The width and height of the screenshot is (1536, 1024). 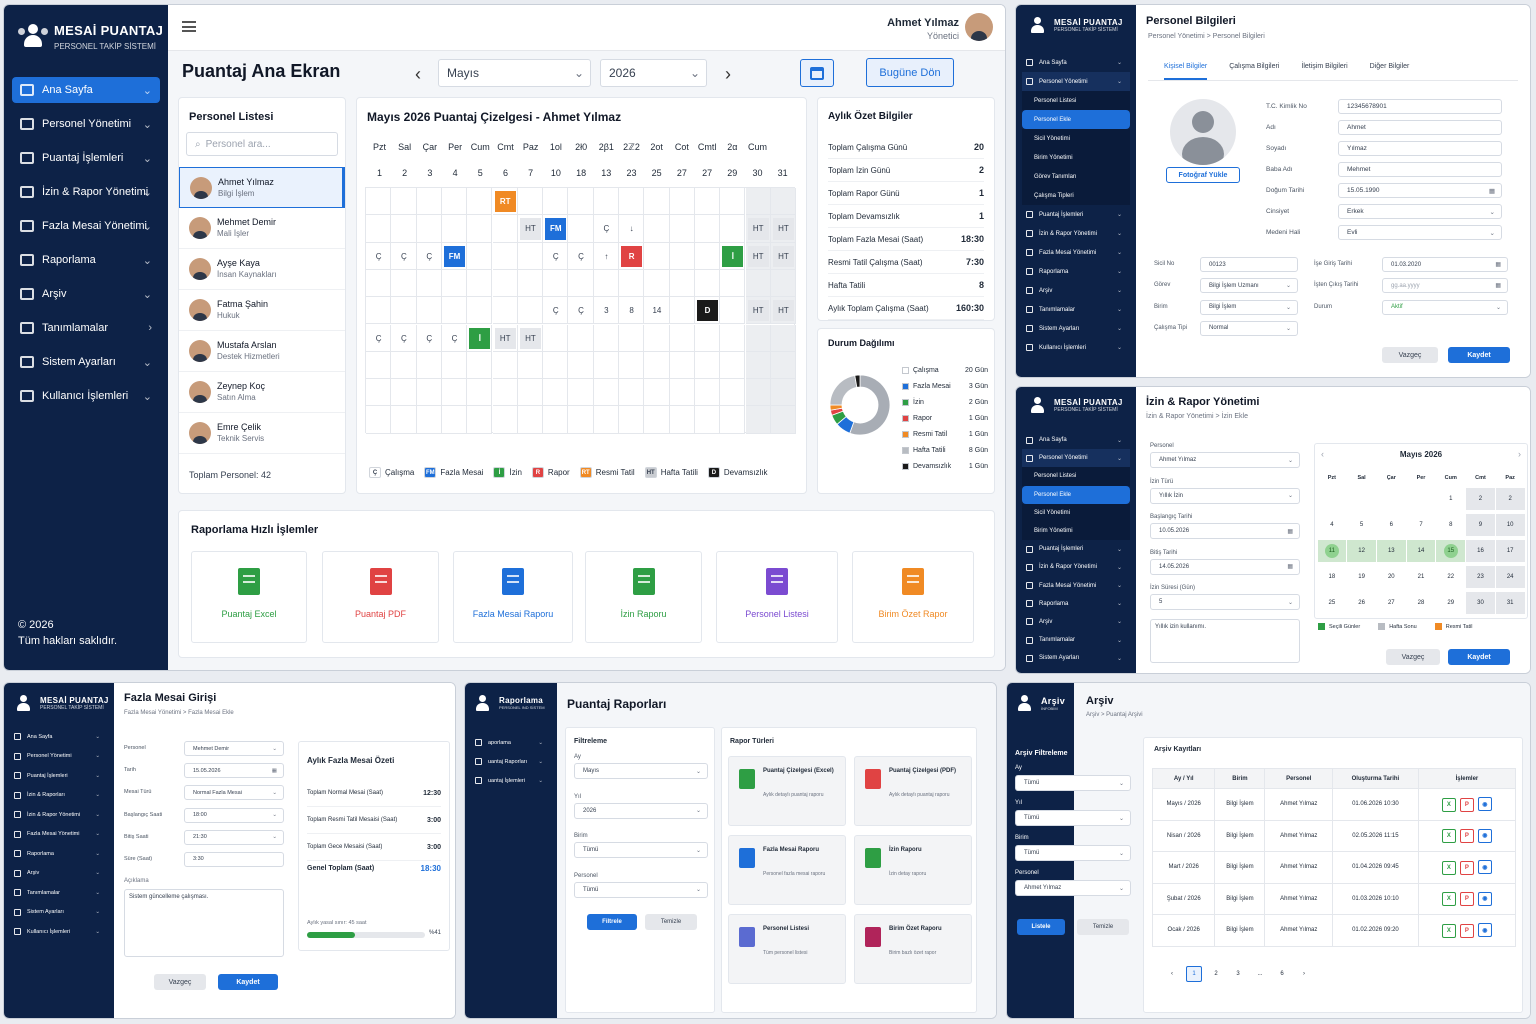 I want to click on sidebar-item-gorev-tanimlari: Görev Tanımları, so click(x=1076, y=176).